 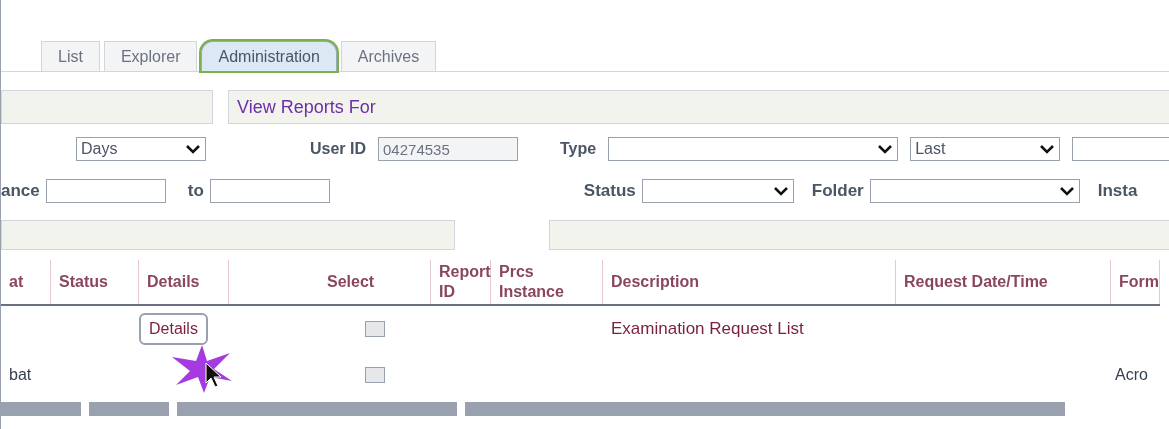 What do you see at coordinates (717, 191) in the screenshot?
I see `status-dropdown` at bounding box center [717, 191].